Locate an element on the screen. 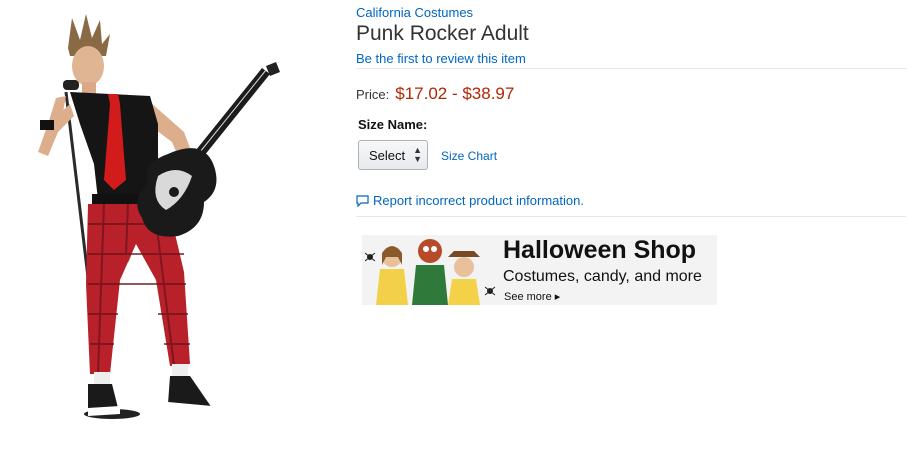 This screenshot has width=908, height=452. size-select-dropdown: Select ▲ ▼ is located at coordinates (393, 155).